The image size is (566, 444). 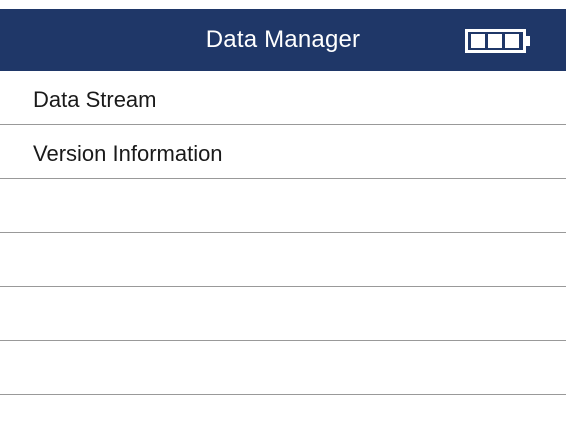 What do you see at coordinates (283, 98) in the screenshot?
I see `menu-item-data-stream: Data Stream` at bounding box center [283, 98].